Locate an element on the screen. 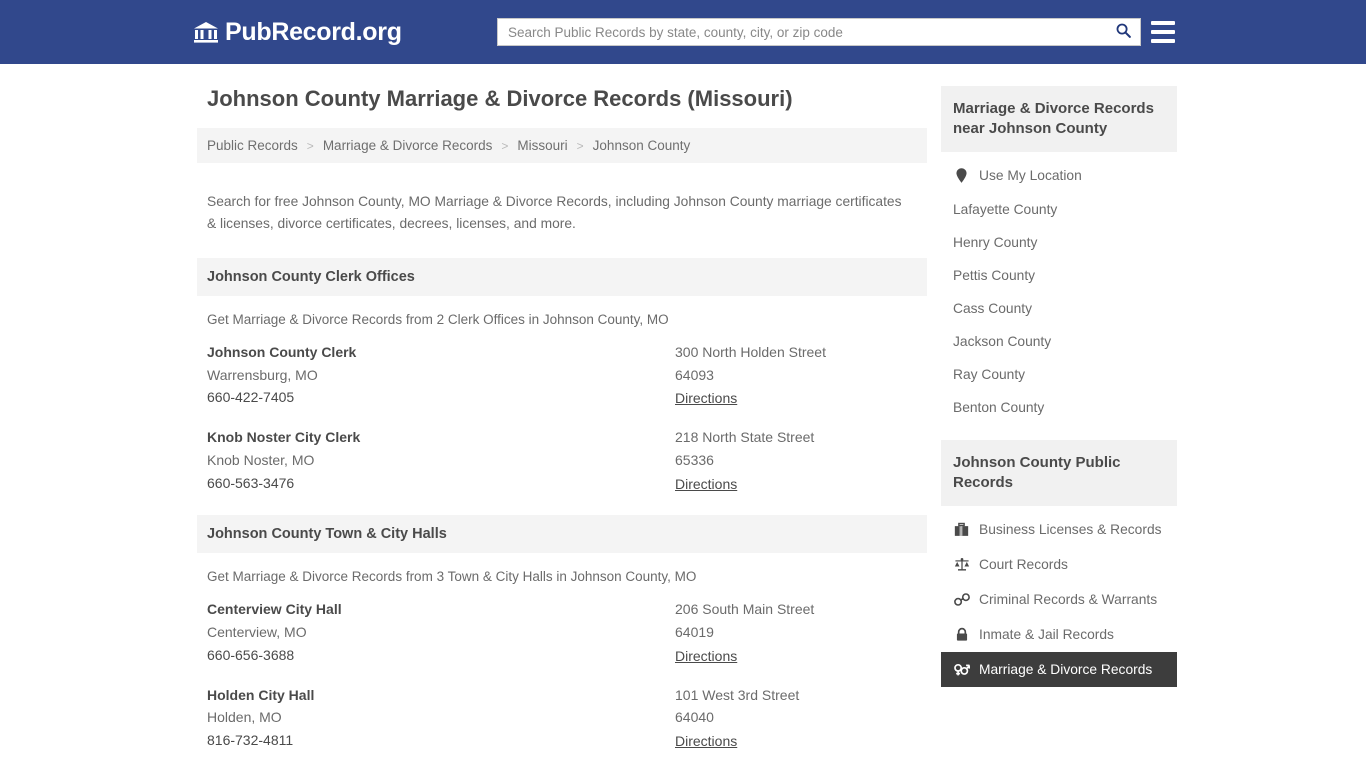  organization-phone: 660-422-7405 is located at coordinates (251, 397).